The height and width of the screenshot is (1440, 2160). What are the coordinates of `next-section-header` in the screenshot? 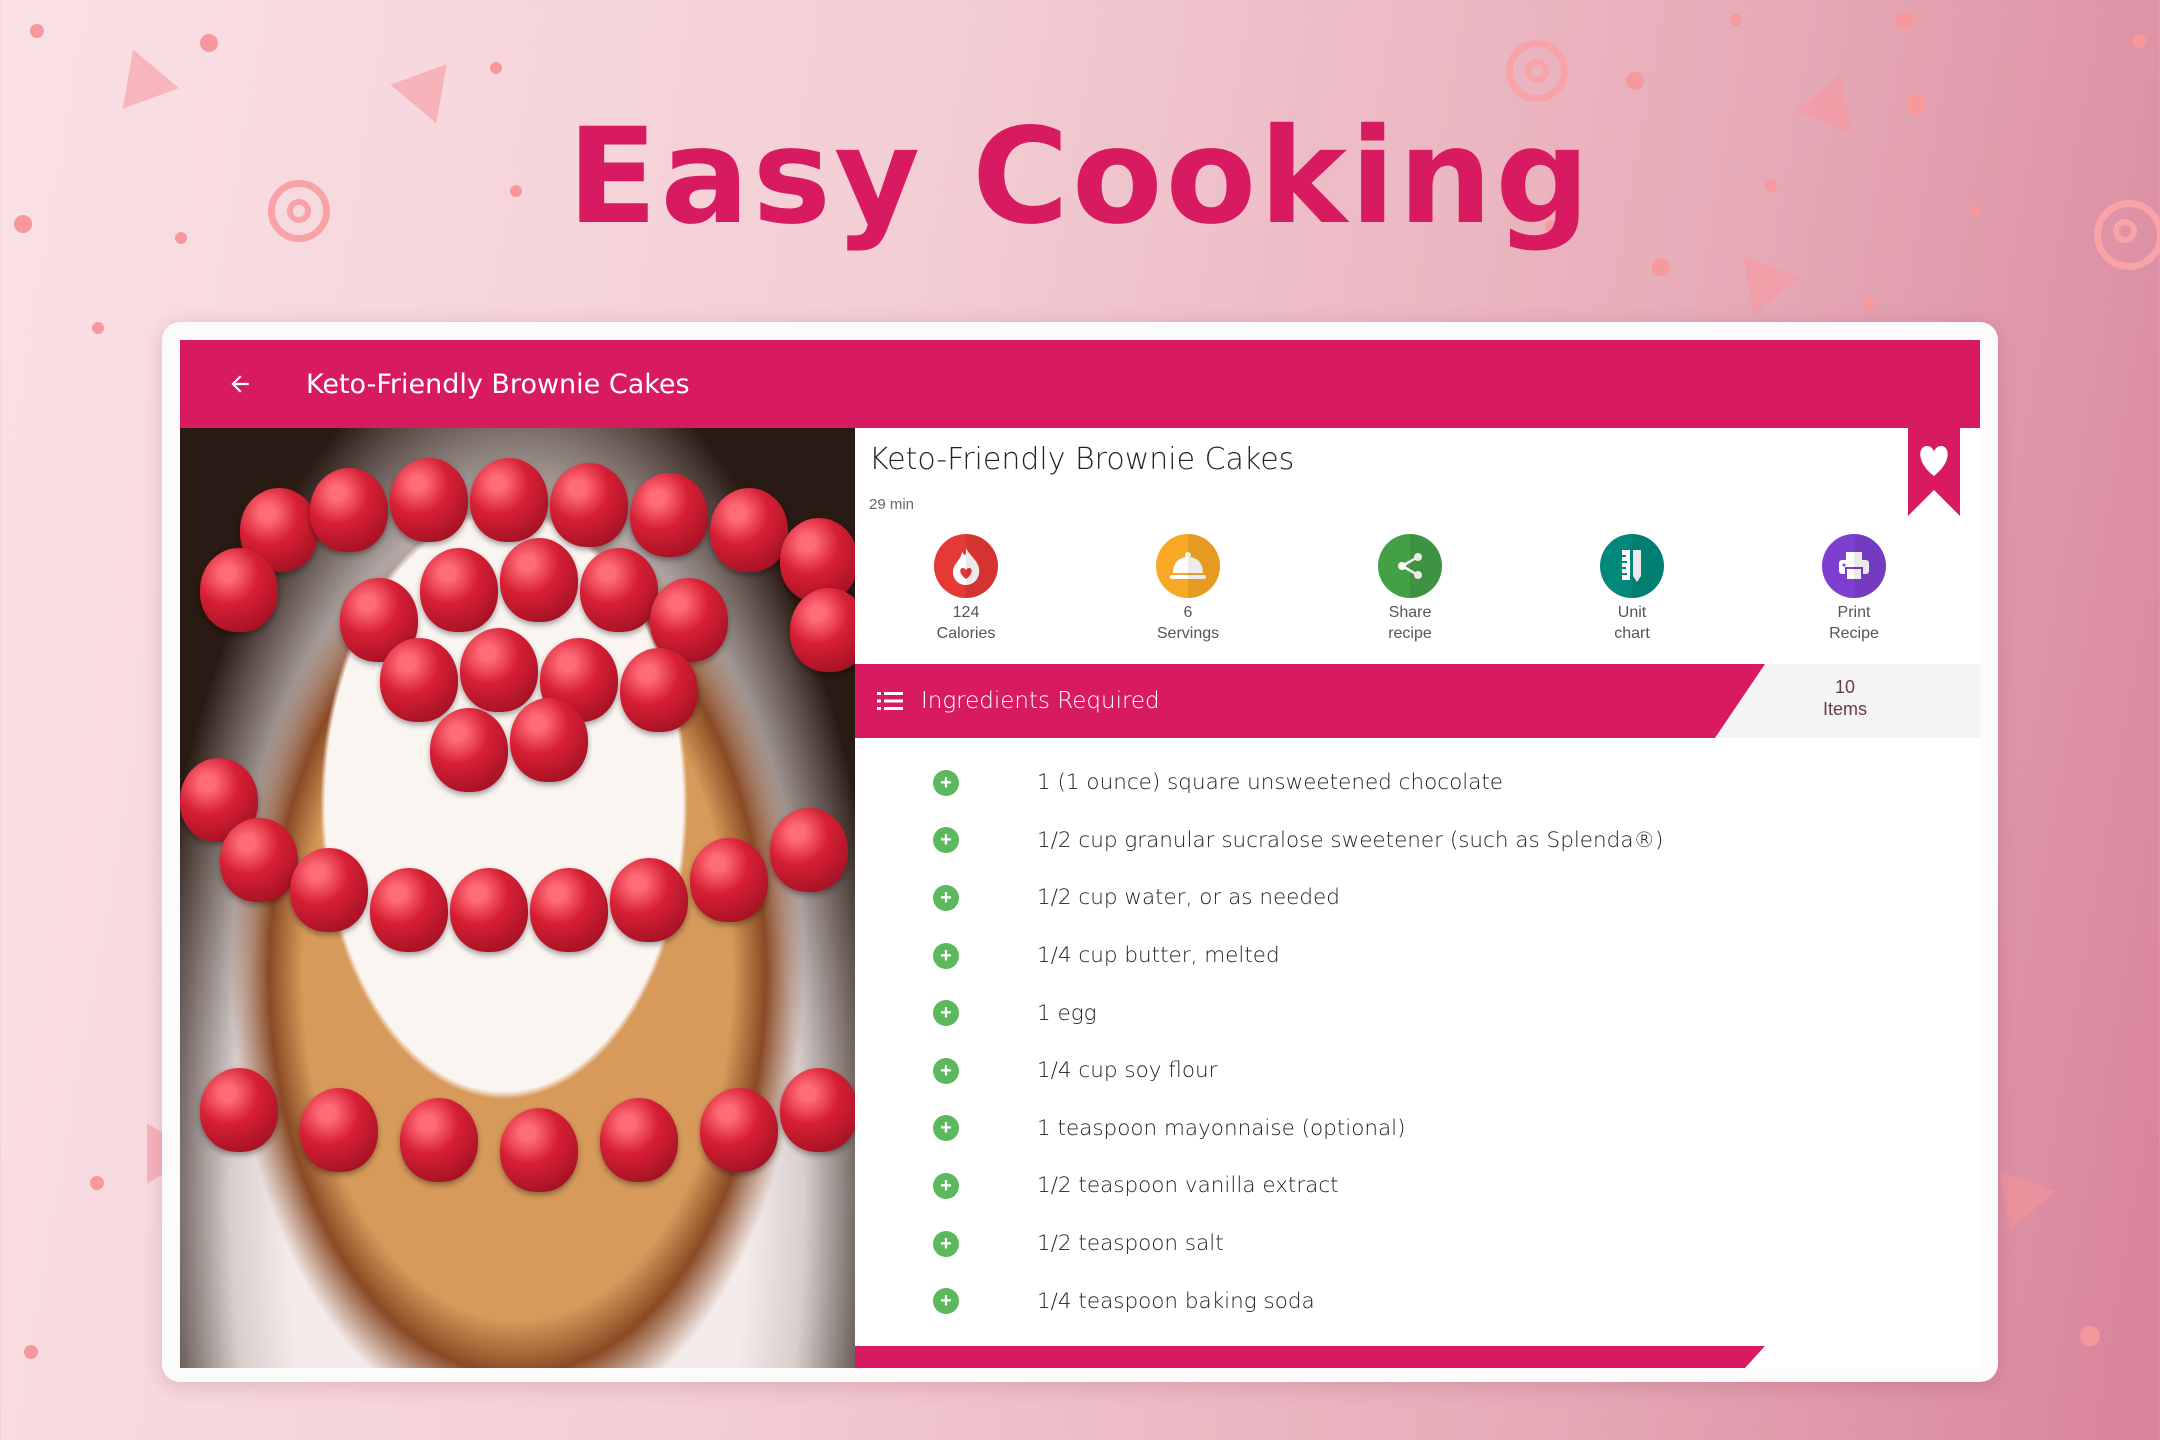 It's located at (1310, 1357).